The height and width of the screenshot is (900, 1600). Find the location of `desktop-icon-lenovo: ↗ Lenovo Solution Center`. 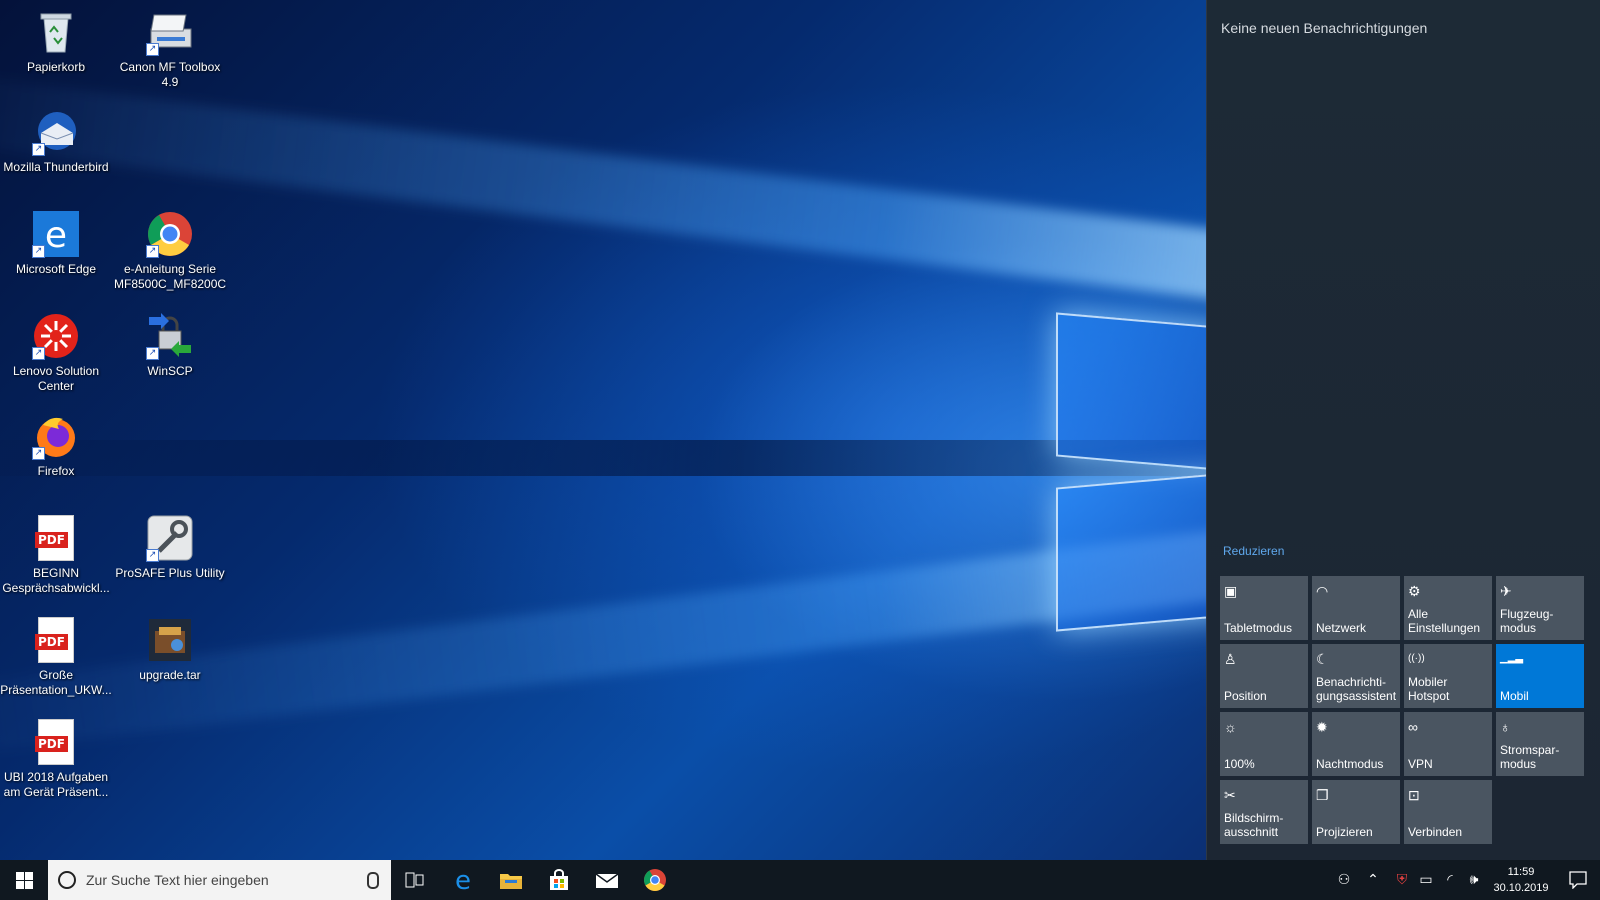

desktop-icon-lenovo: ↗ Lenovo Solution Center is located at coordinates (56, 353).